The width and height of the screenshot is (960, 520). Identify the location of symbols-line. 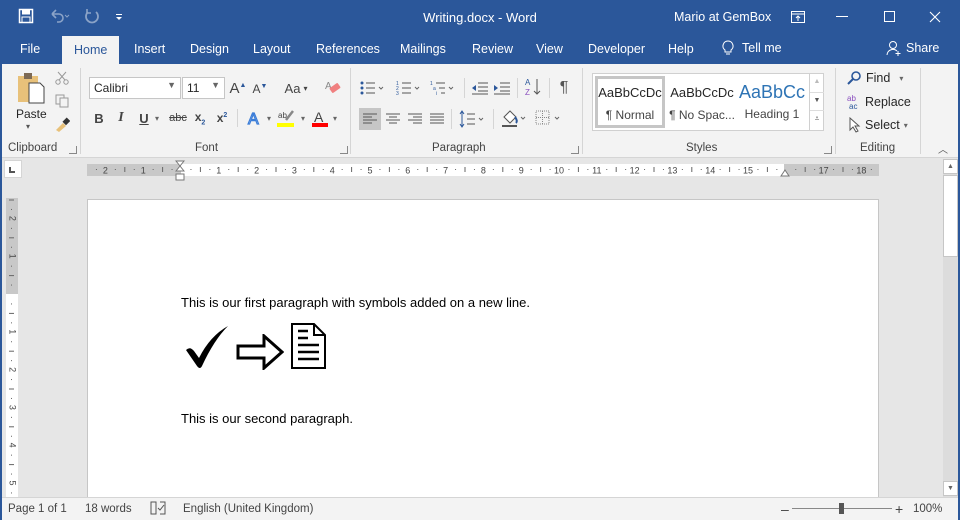
(256, 346).